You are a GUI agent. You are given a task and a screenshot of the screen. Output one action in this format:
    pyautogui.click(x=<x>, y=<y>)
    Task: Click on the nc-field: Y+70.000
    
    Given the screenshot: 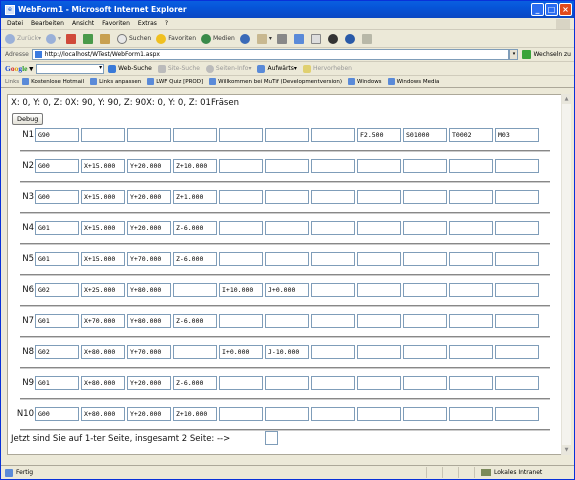 What is the action you would take?
    pyautogui.click(x=149, y=259)
    